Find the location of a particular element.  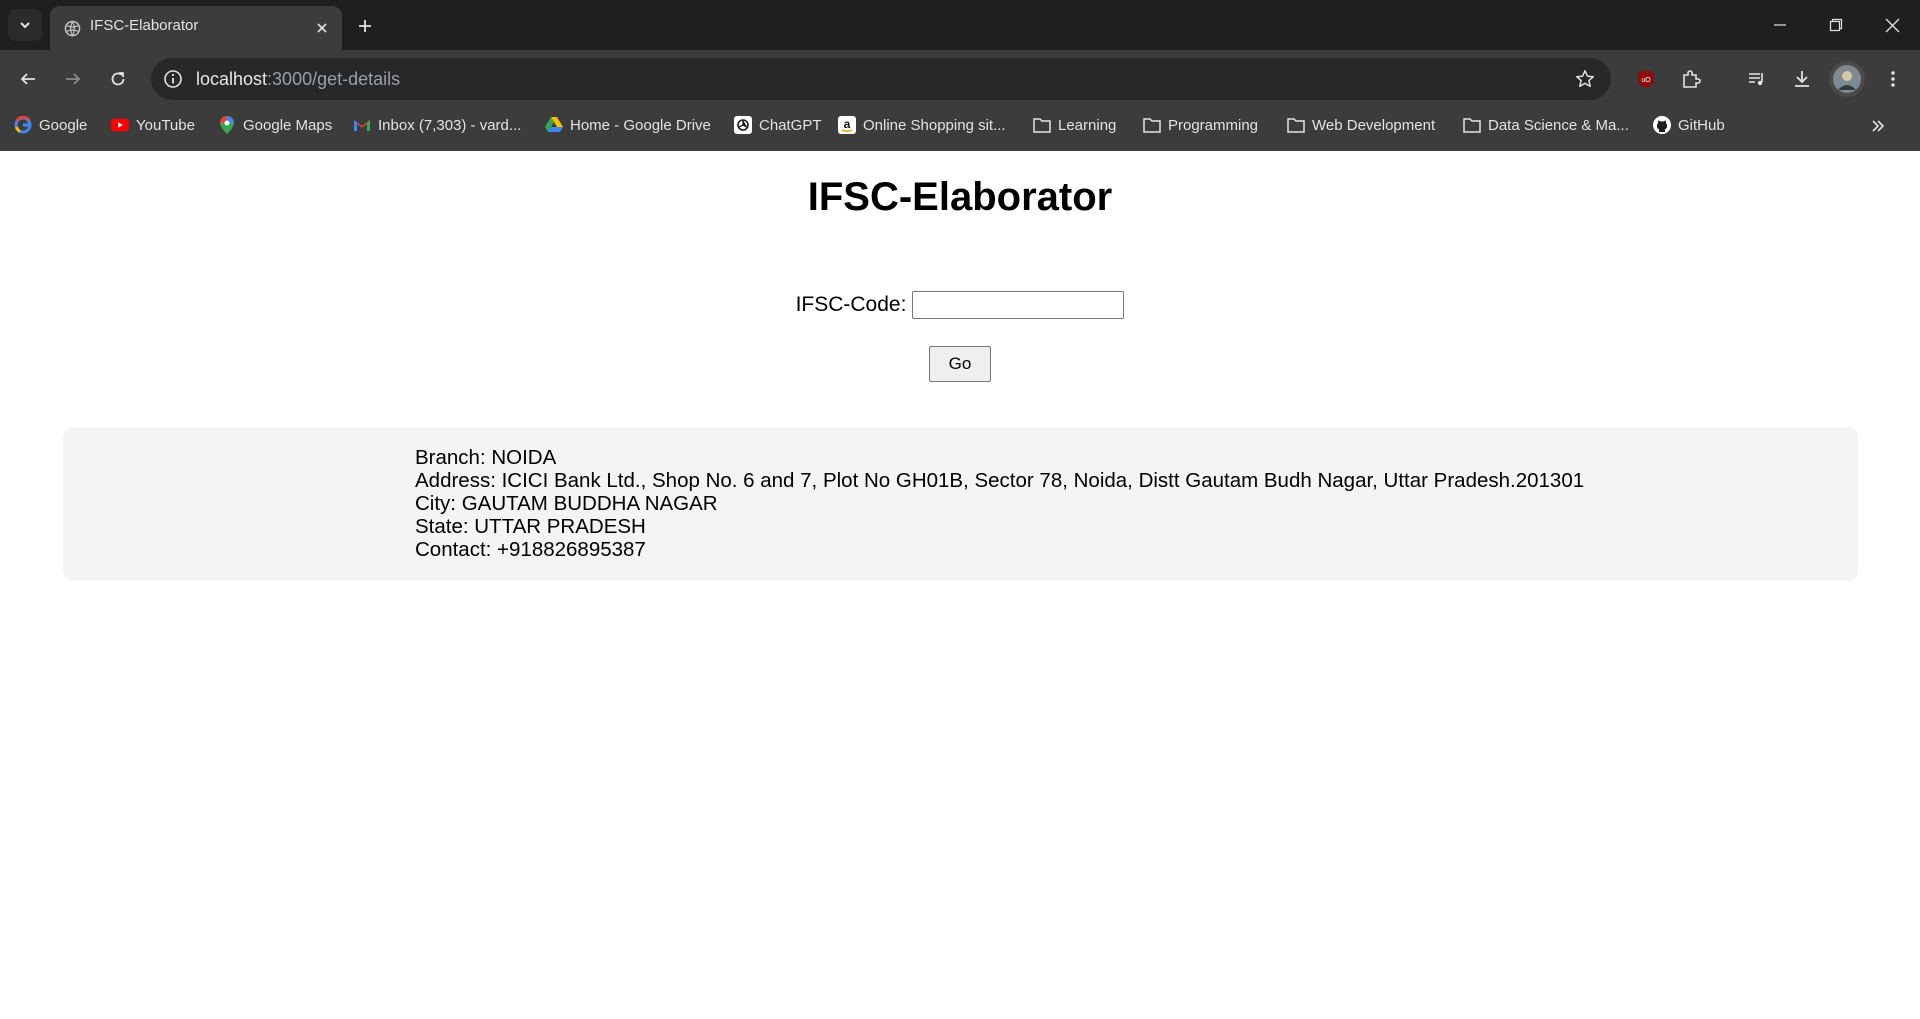

extensions-button is located at coordinates (1691, 79).